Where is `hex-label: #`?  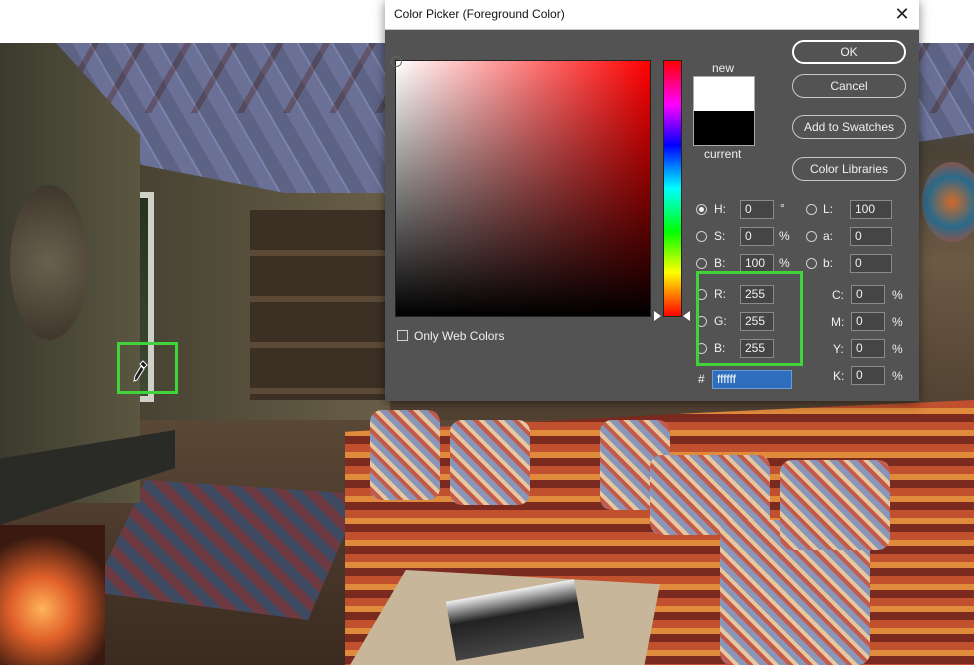
hex-label: # is located at coordinates (701, 379).